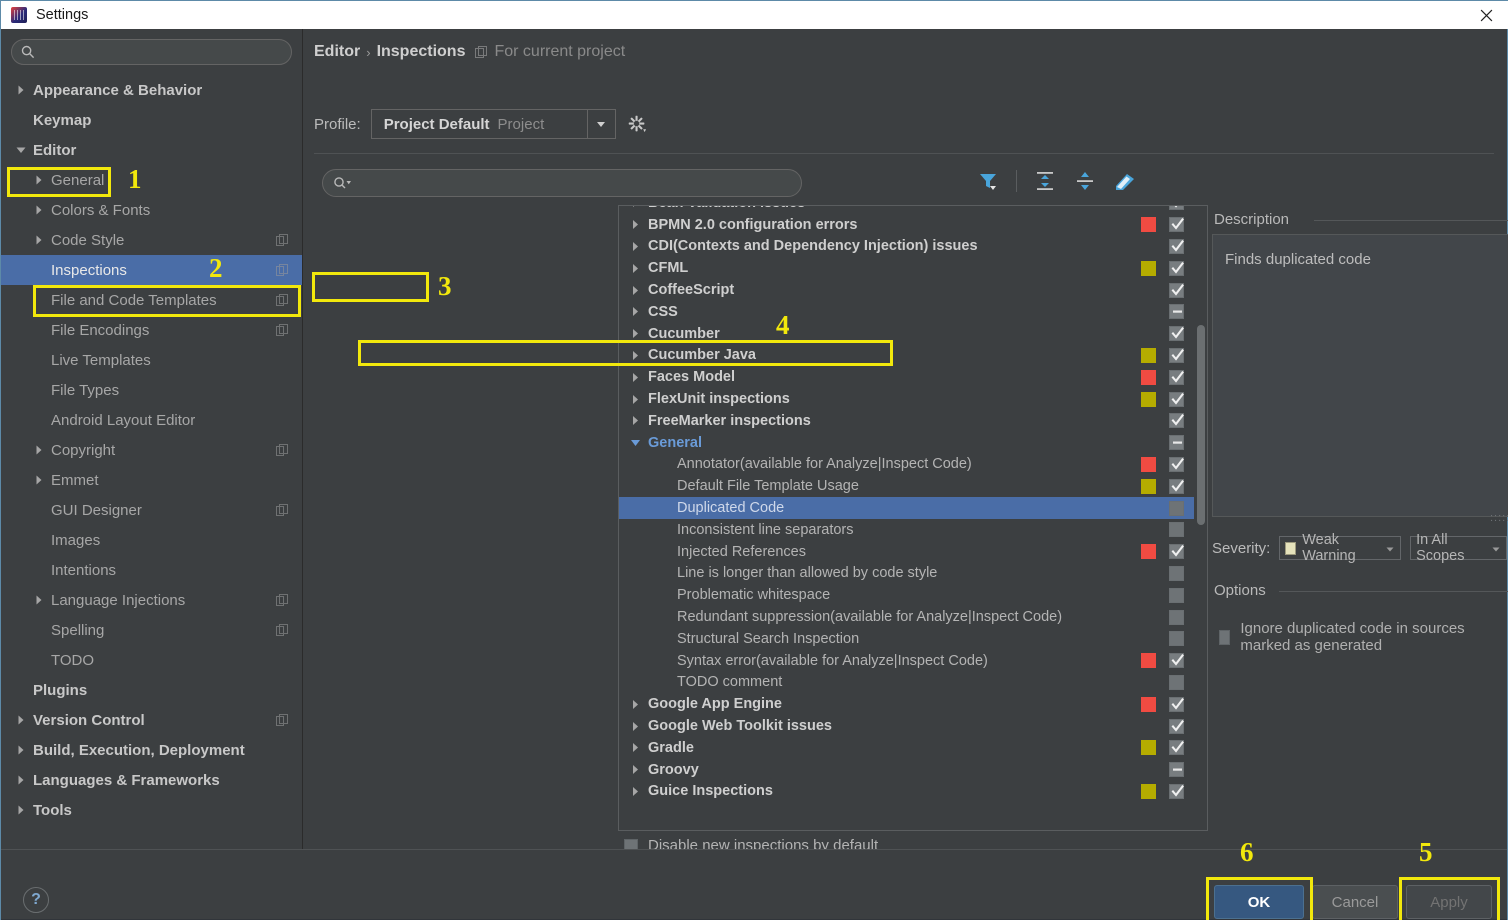  What do you see at coordinates (151, 690) in the screenshot?
I see `sidebar-item-plugins: Plugins` at bounding box center [151, 690].